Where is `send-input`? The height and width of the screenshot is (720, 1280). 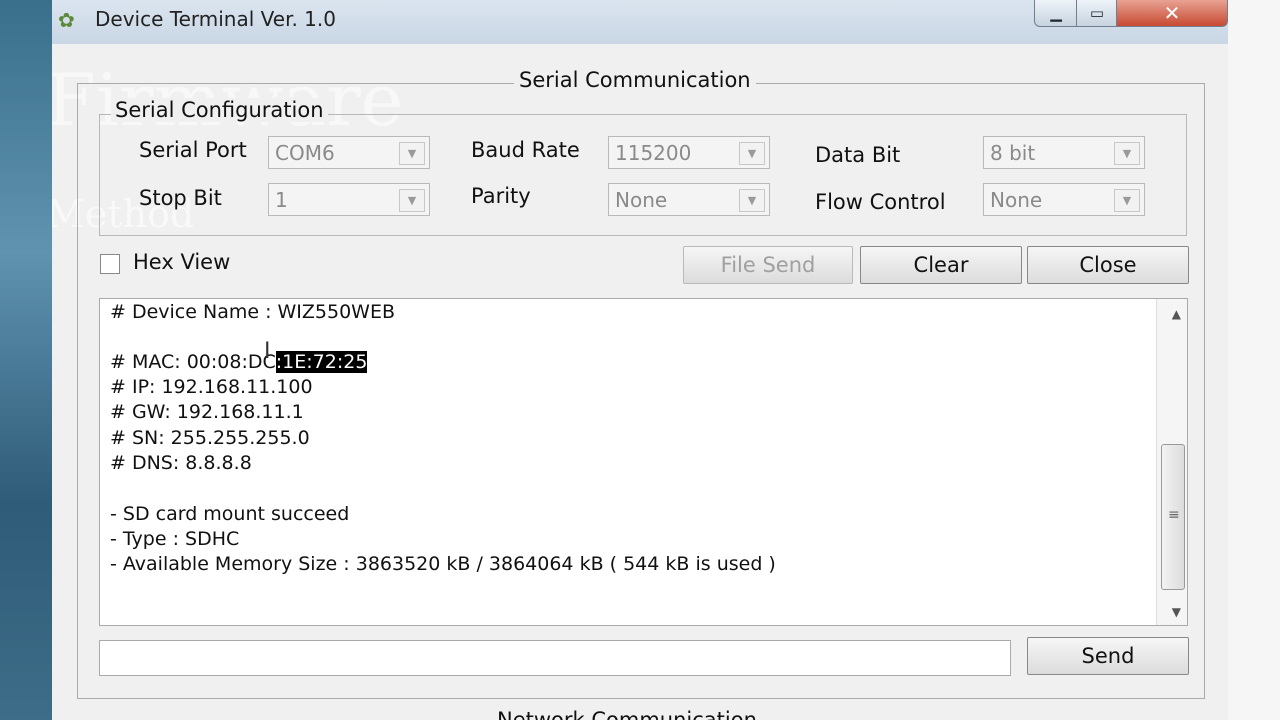
send-input is located at coordinates (555, 658).